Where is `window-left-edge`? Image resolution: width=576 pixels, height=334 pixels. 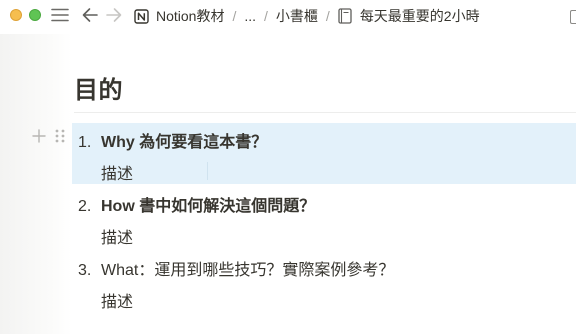
window-left-edge is located at coordinates (36, 167).